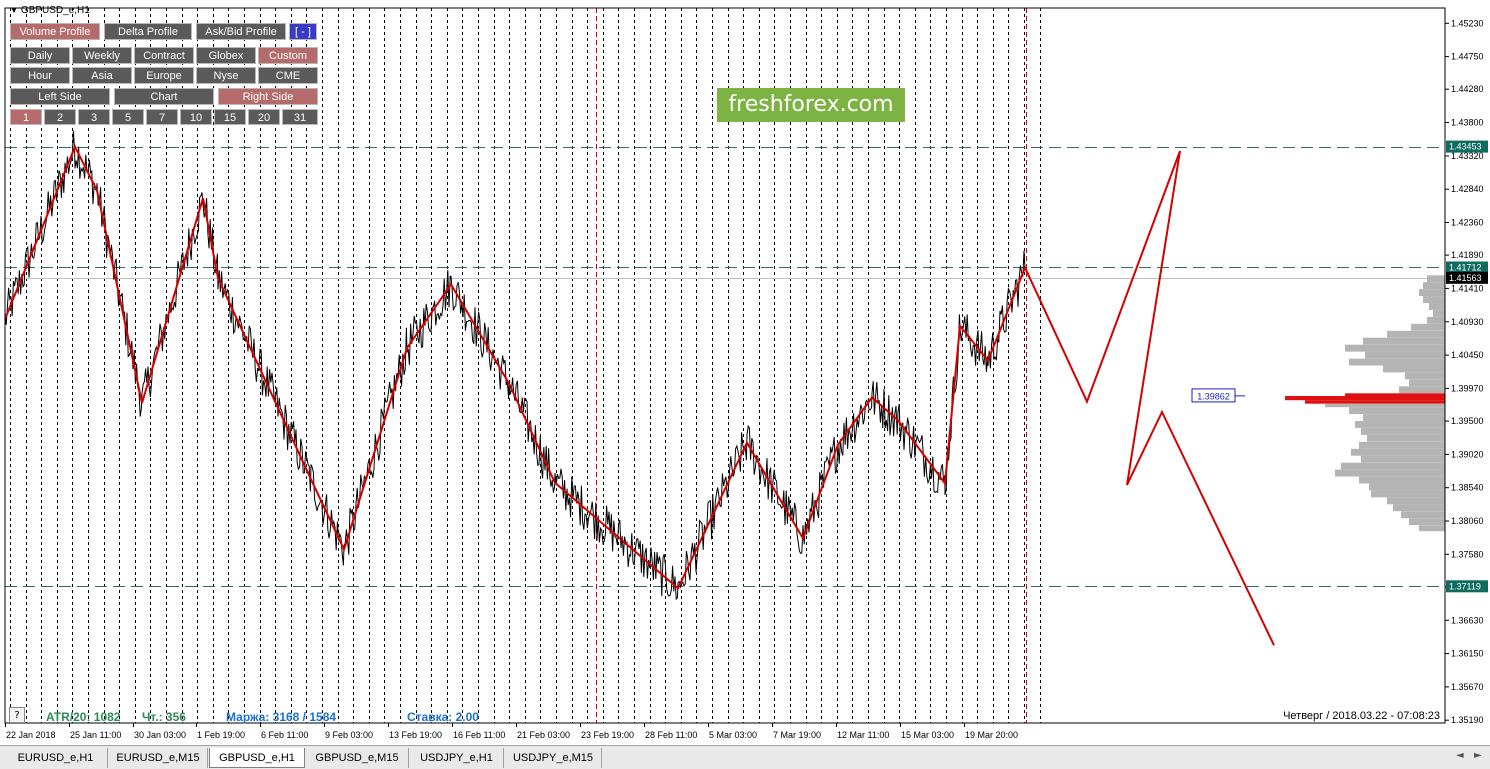 This screenshot has width=1490, height=769. What do you see at coordinates (1467, 23) in the screenshot?
I see `y-tick-label: 1.45230` at bounding box center [1467, 23].